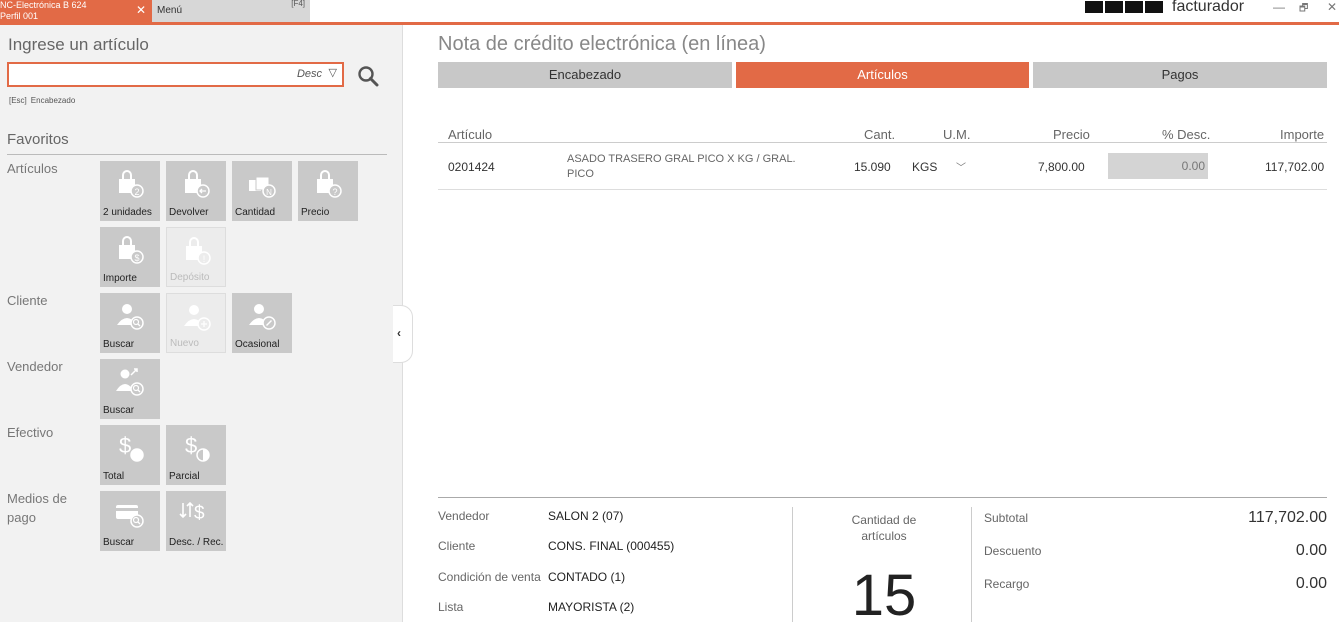 The width and height of the screenshot is (1339, 622). What do you see at coordinates (130, 317) in the screenshot?
I see `user-search-icon` at bounding box center [130, 317].